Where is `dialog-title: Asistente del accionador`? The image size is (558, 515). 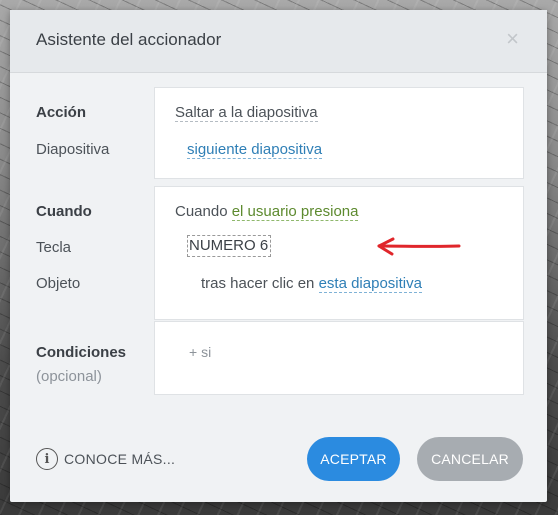
dialog-title: Asistente del accionador is located at coordinates (129, 39).